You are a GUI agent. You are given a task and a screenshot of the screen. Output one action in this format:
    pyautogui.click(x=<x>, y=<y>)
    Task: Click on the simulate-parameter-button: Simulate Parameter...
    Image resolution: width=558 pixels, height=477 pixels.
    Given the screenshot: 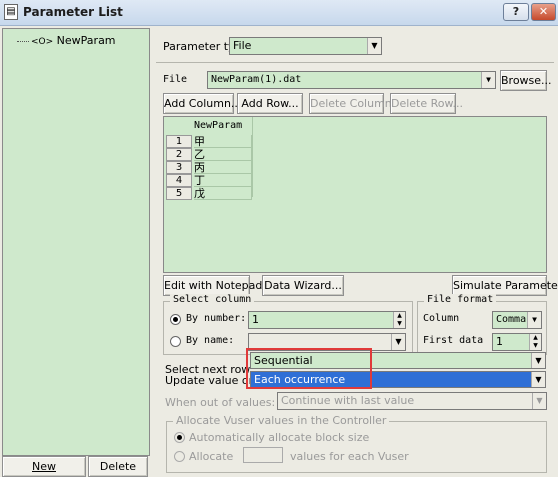 What is the action you would take?
    pyautogui.click(x=505, y=285)
    